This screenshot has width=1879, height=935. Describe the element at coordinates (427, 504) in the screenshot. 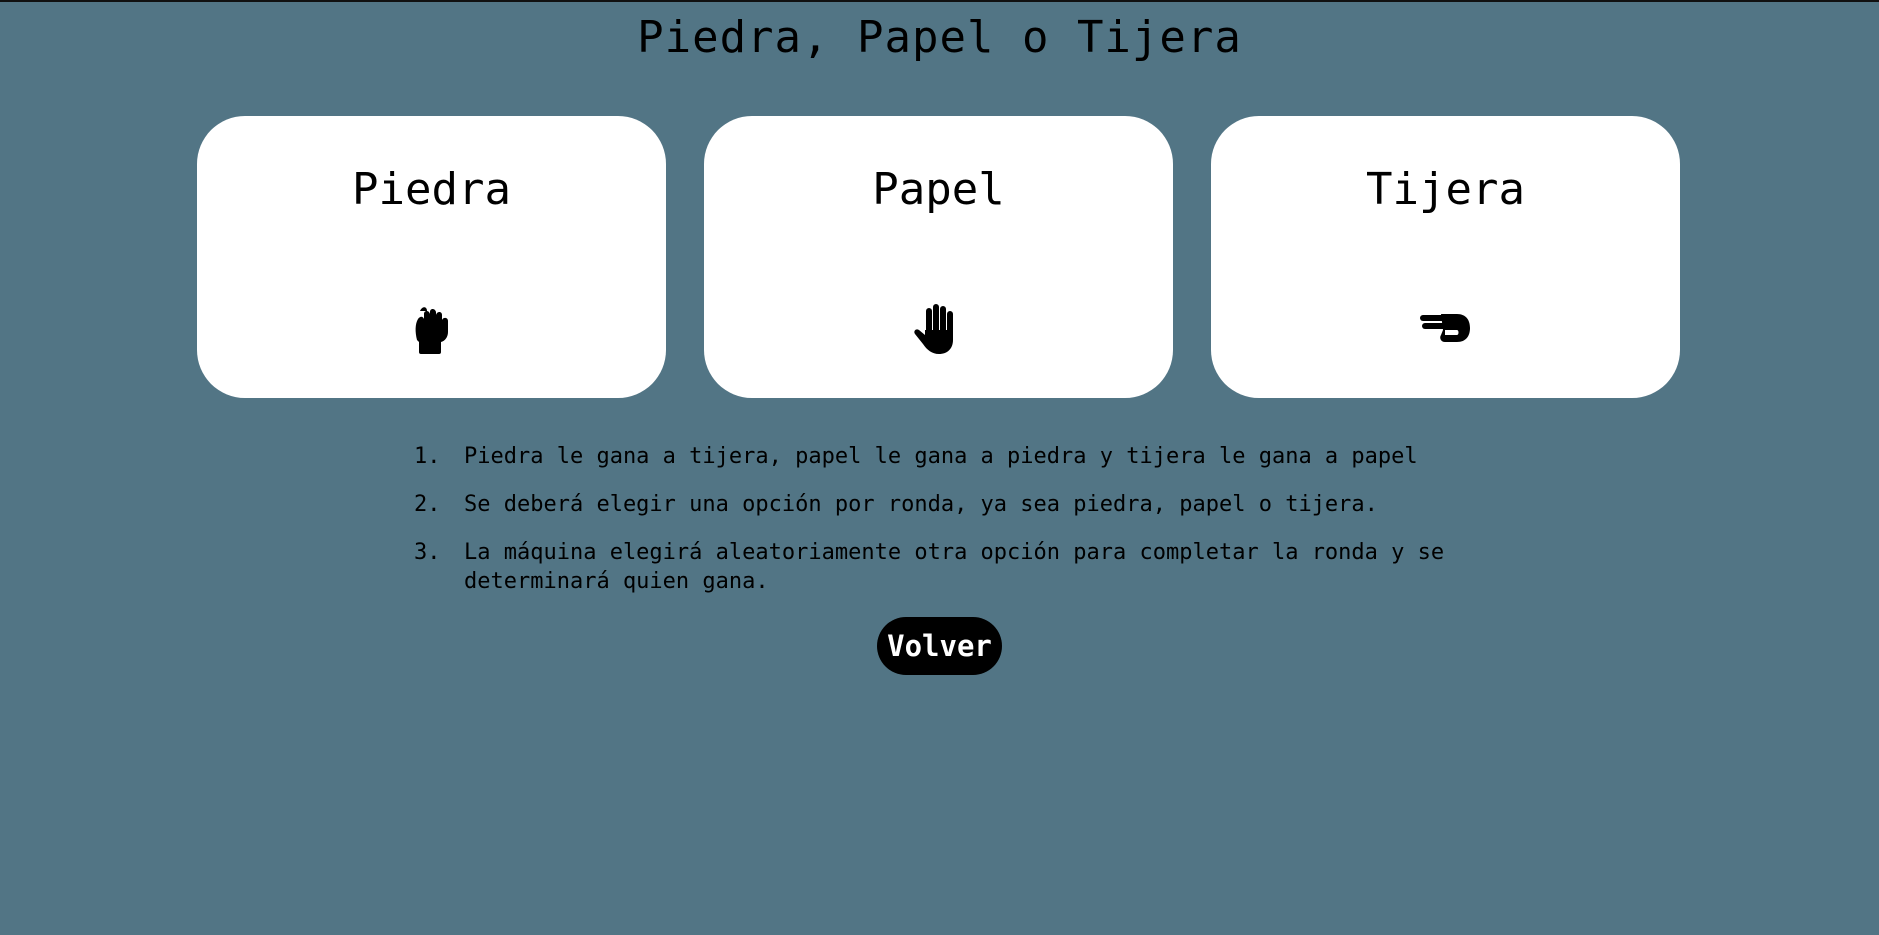

I see `rule-number: 2.` at that location.